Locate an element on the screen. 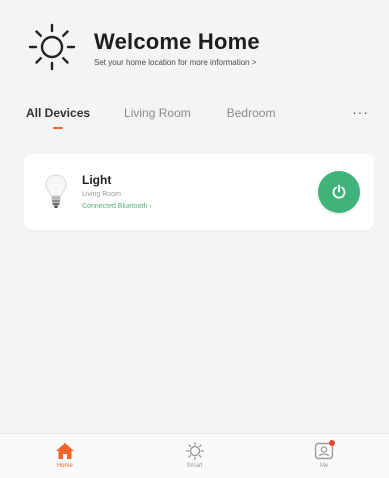 Image resolution: width=389 pixels, height=478 pixels. tab-label: Living Room is located at coordinates (157, 113).